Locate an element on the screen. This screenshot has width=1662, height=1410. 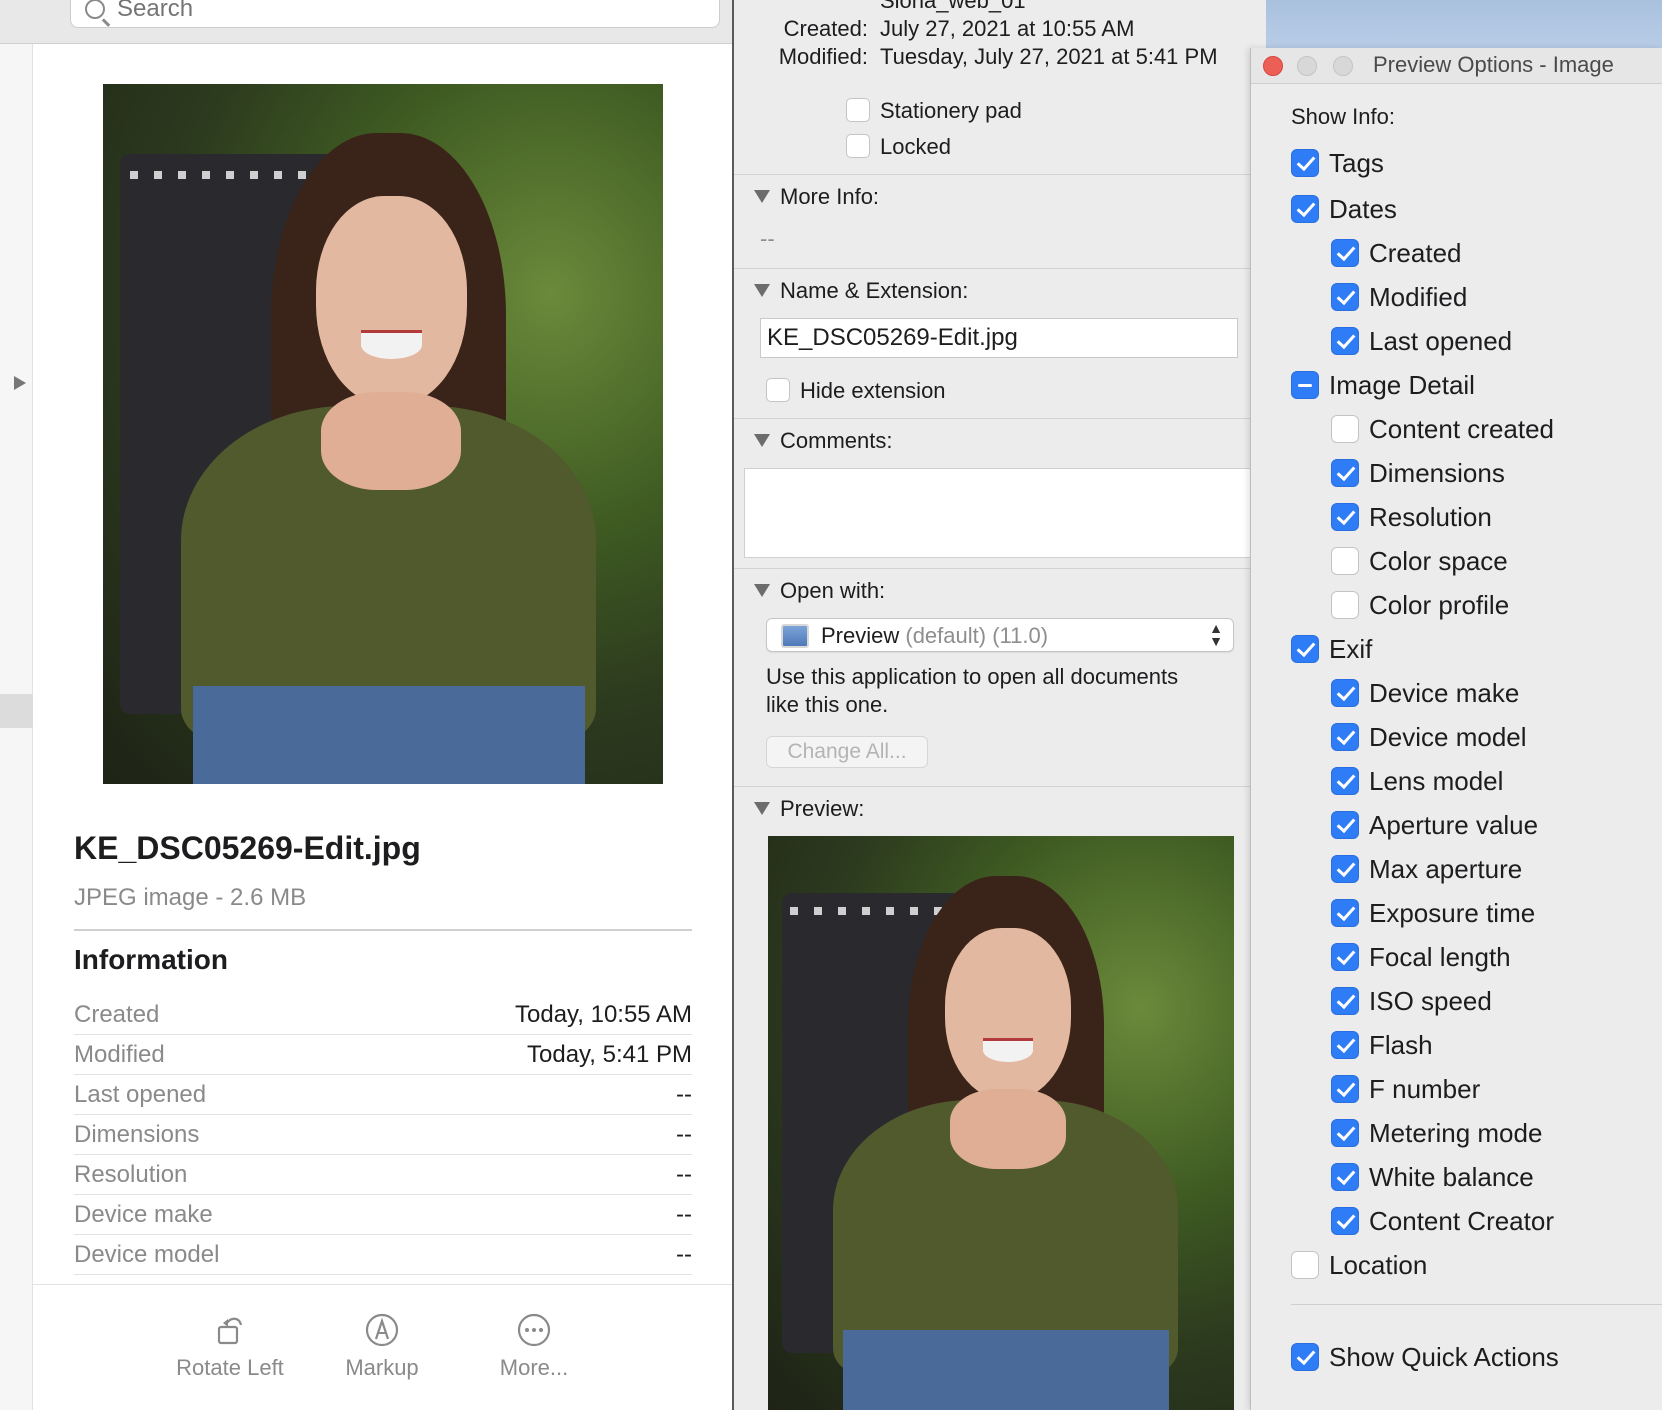
option-label: Aperture value is located at coordinates (1454, 825).